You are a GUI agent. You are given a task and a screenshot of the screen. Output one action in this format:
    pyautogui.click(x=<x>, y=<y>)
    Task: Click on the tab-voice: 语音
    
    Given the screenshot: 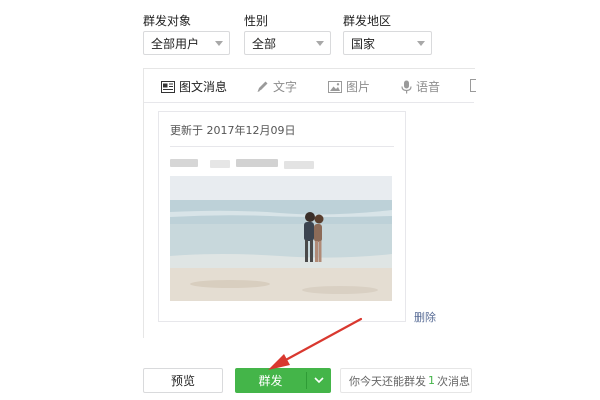 What is the action you would take?
    pyautogui.click(x=420, y=86)
    